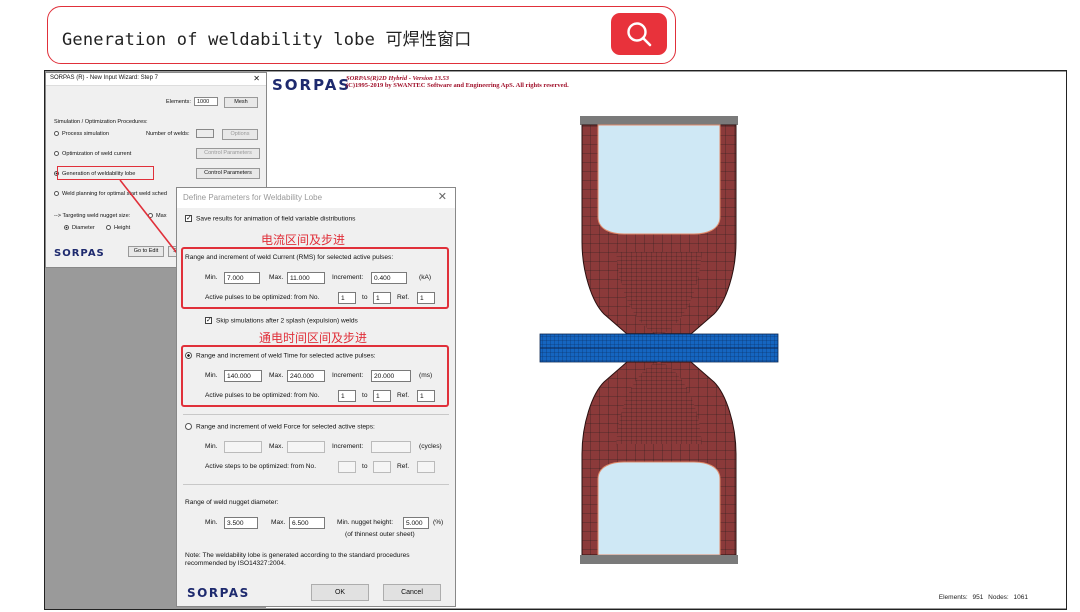 The height and width of the screenshot is (612, 1080). I want to click on top-electrode-holder, so click(659, 120).